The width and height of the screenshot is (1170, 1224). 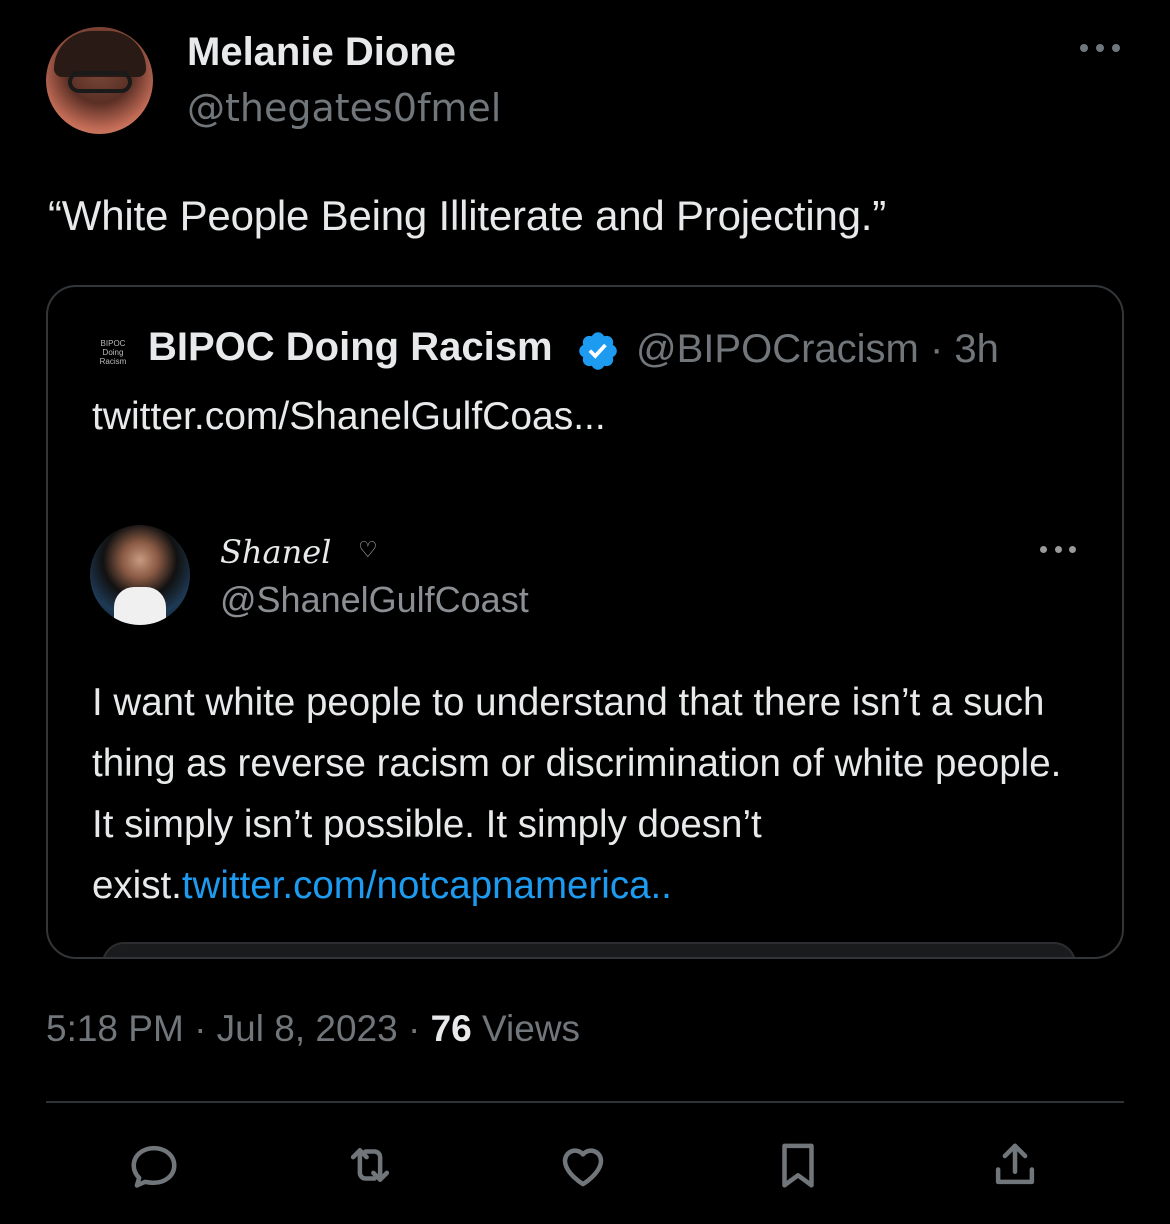 What do you see at coordinates (344, 108) in the screenshot?
I see `author-handle: @thegates0fmel` at bounding box center [344, 108].